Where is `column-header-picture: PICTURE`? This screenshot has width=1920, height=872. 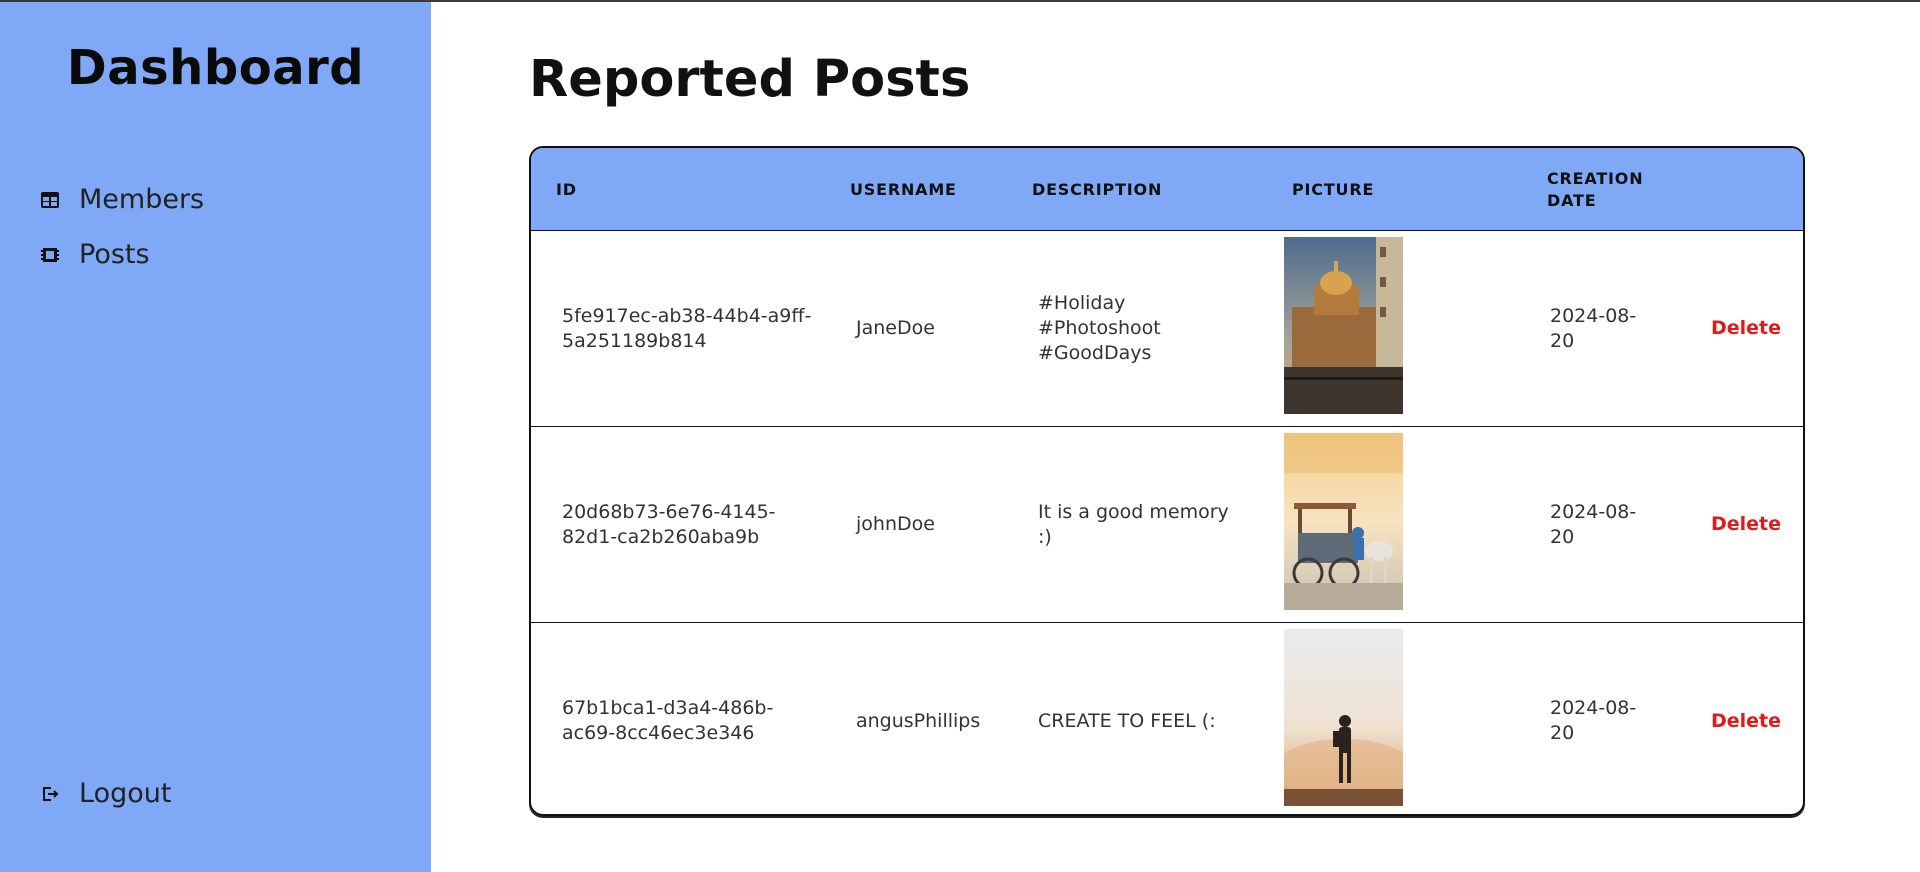 column-header-picture: PICTURE is located at coordinates (1333, 189).